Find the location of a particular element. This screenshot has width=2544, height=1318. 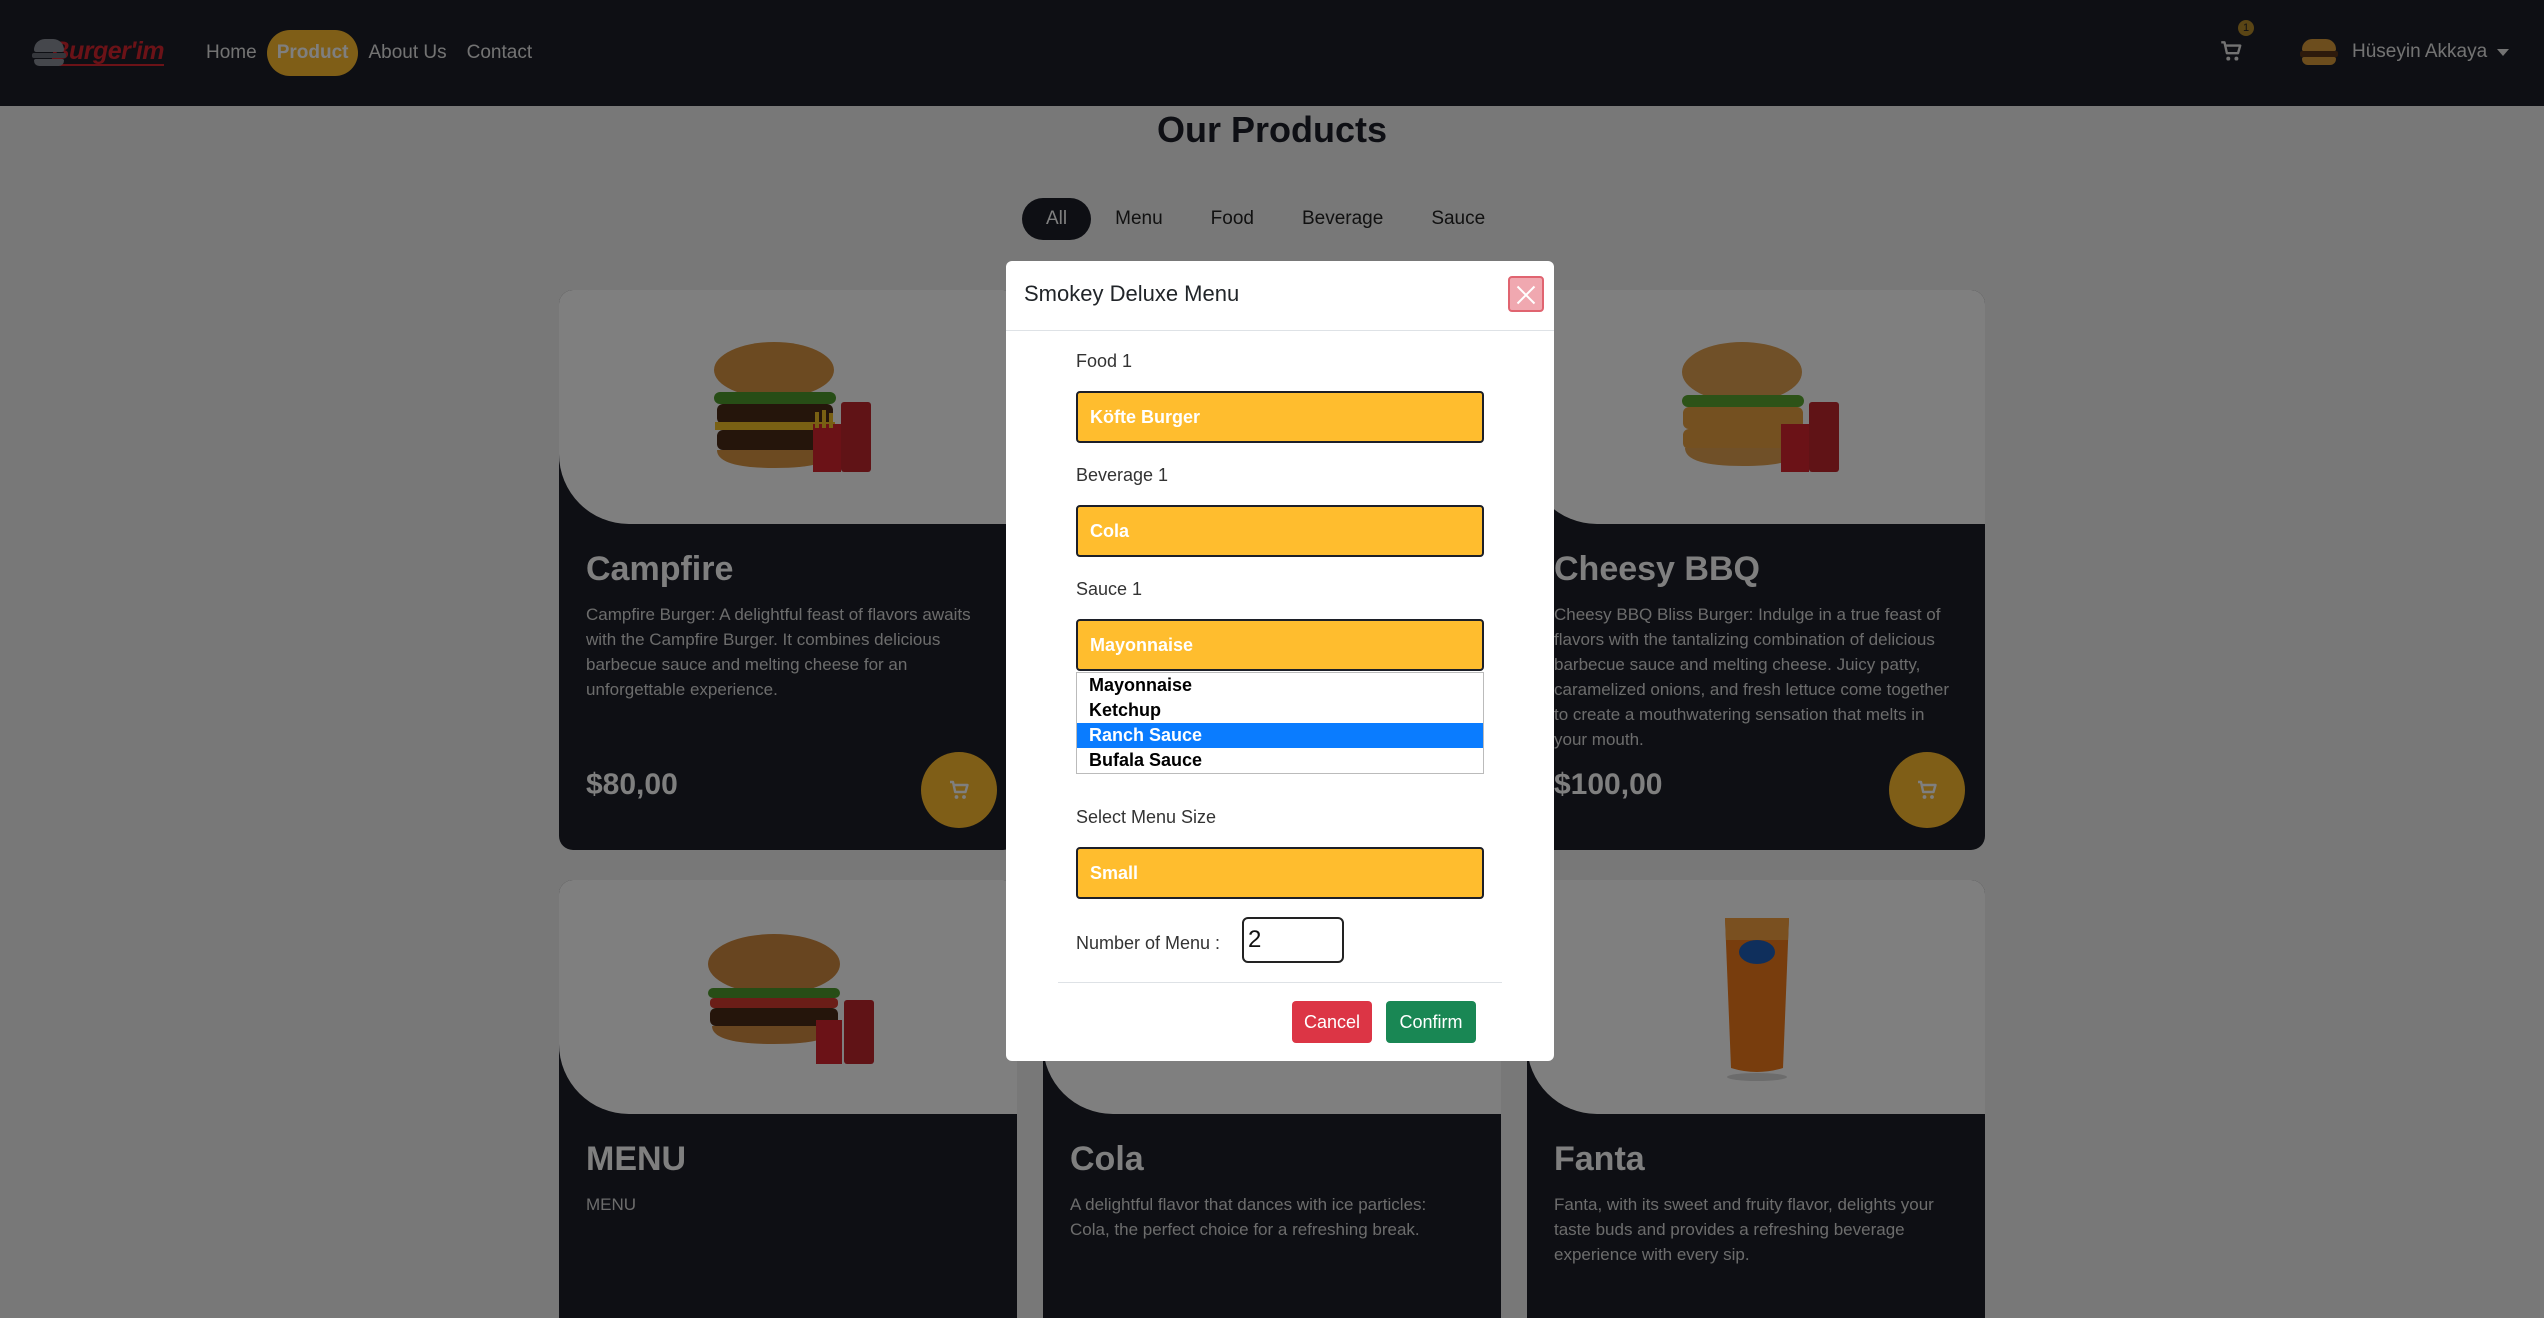

modal-title: Smokey Deluxe Menu is located at coordinates (1132, 293).